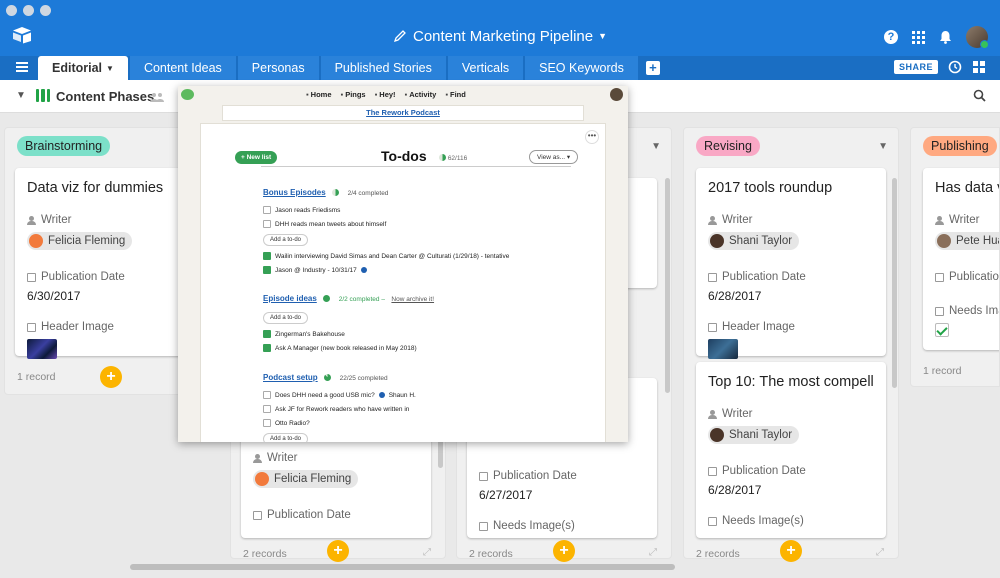 The width and height of the screenshot is (1000, 578). What do you see at coordinates (728, 146) in the screenshot?
I see `column-header: Revising` at bounding box center [728, 146].